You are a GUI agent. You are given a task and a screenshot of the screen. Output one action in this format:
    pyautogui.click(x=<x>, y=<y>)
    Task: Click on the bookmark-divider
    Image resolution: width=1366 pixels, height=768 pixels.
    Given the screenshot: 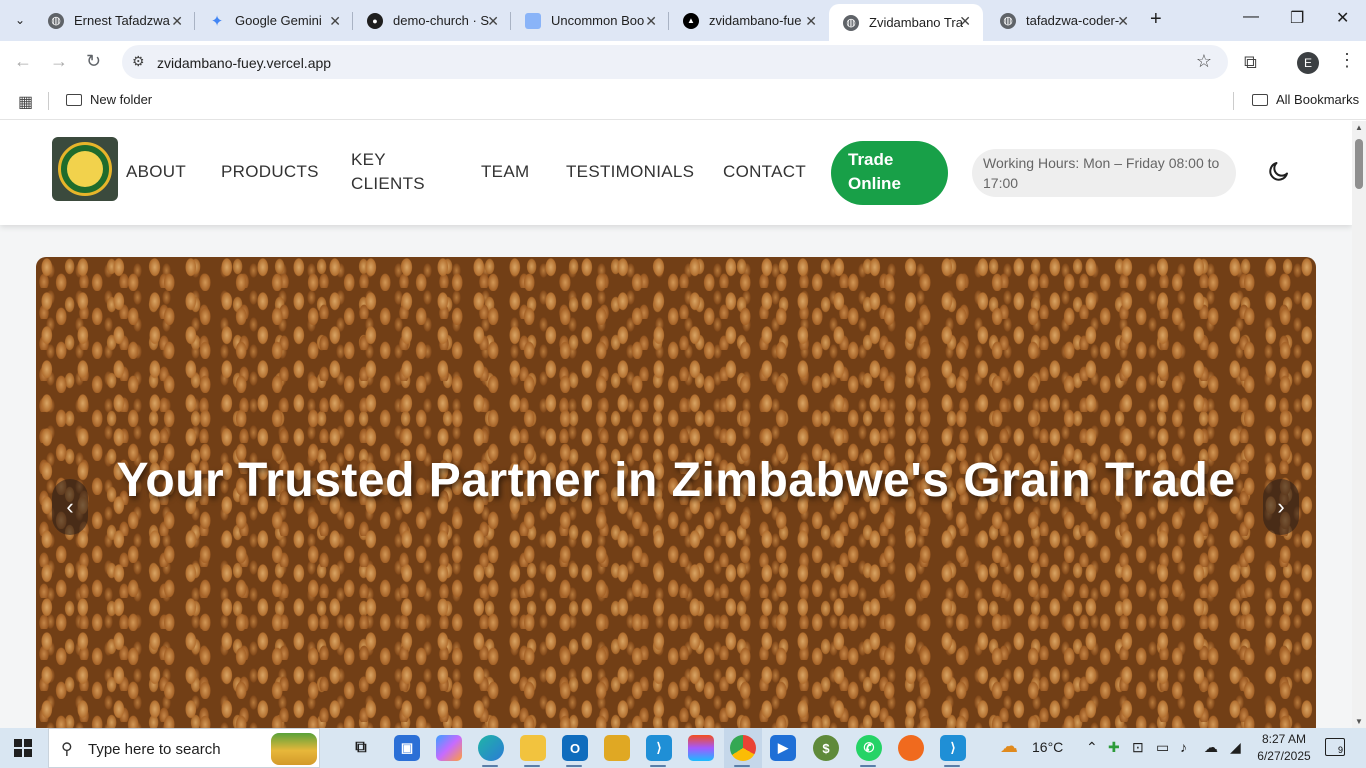 What is the action you would take?
    pyautogui.click(x=48, y=101)
    